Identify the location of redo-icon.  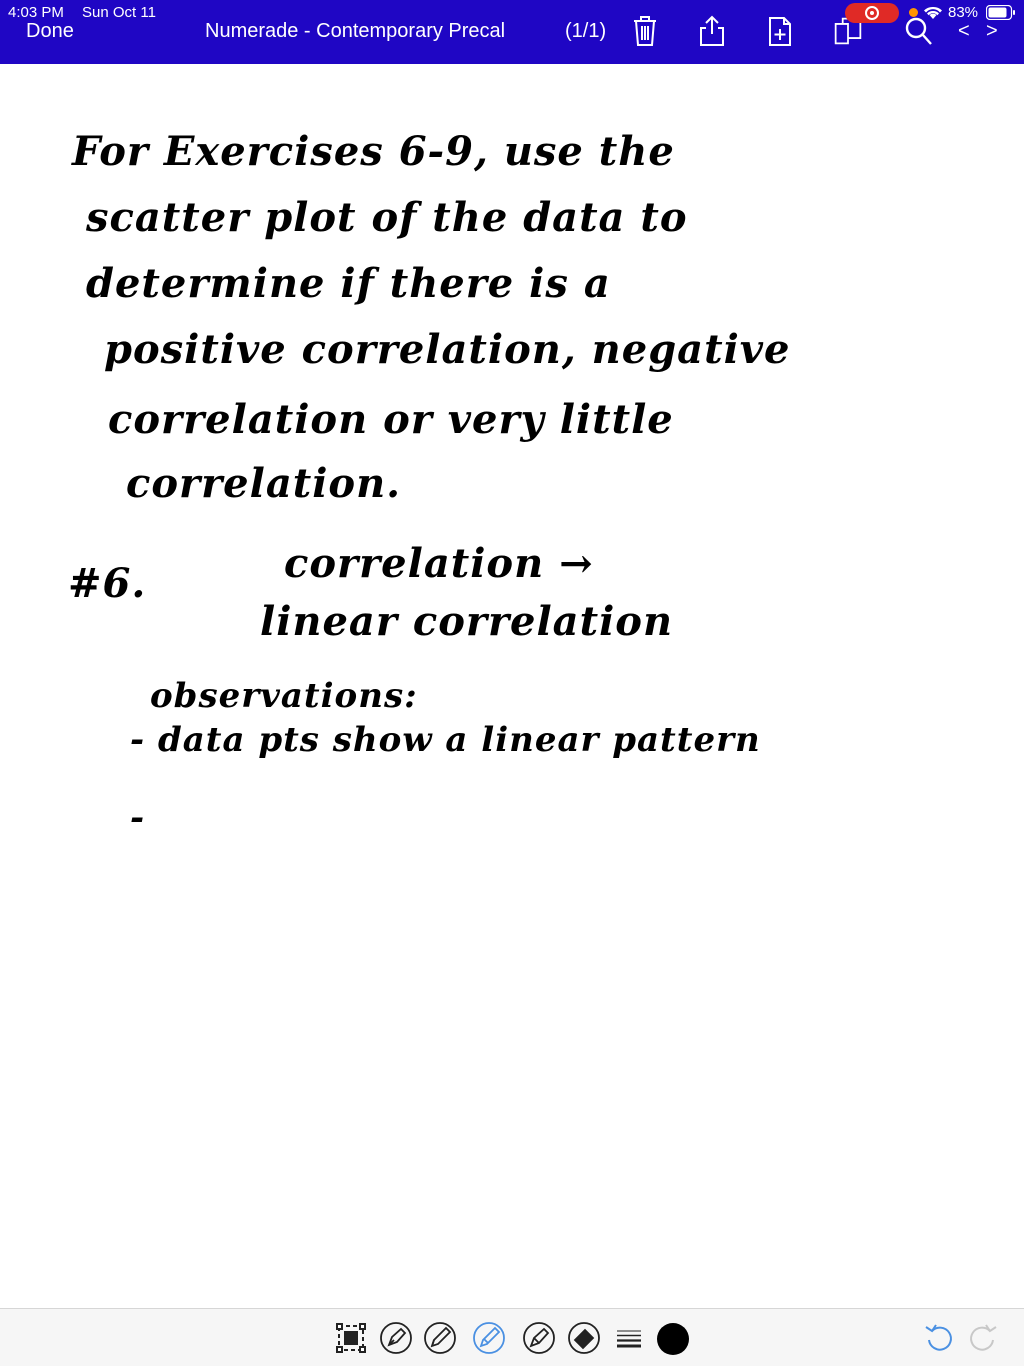
(983, 1338).